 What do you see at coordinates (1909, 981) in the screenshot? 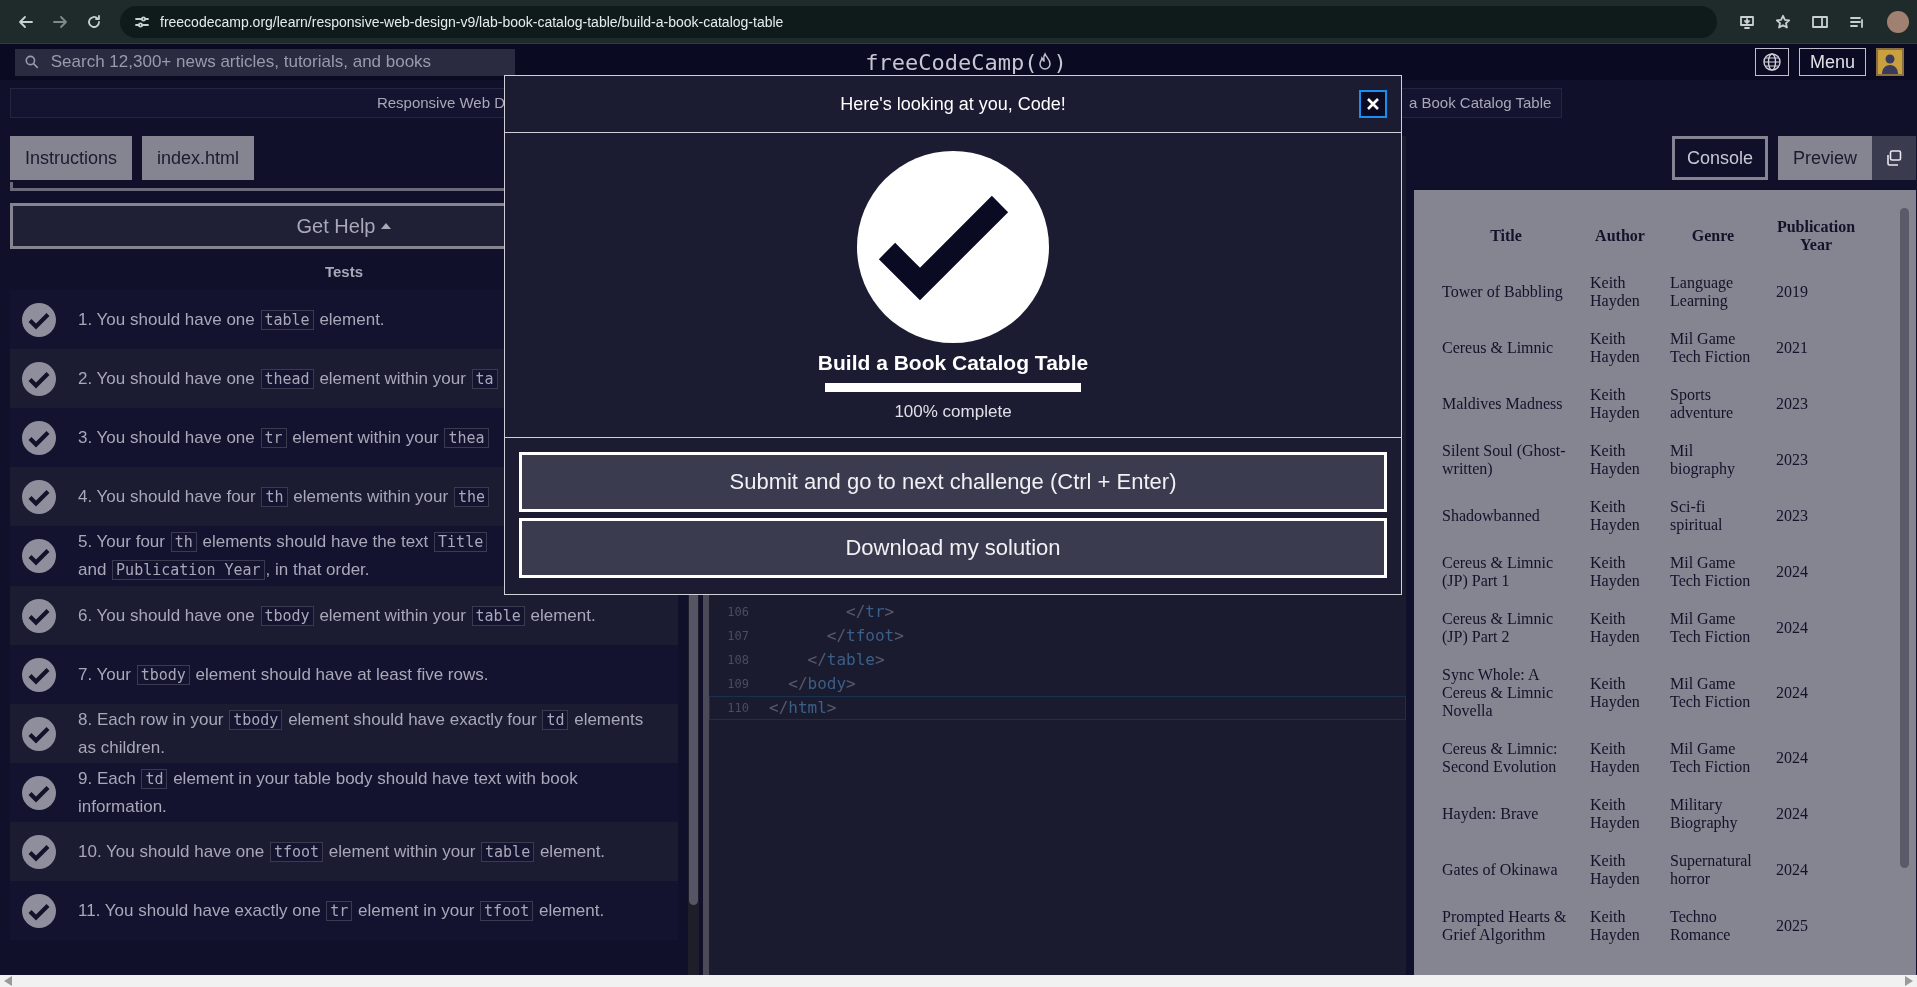
I see `scroll-right-icon` at bounding box center [1909, 981].